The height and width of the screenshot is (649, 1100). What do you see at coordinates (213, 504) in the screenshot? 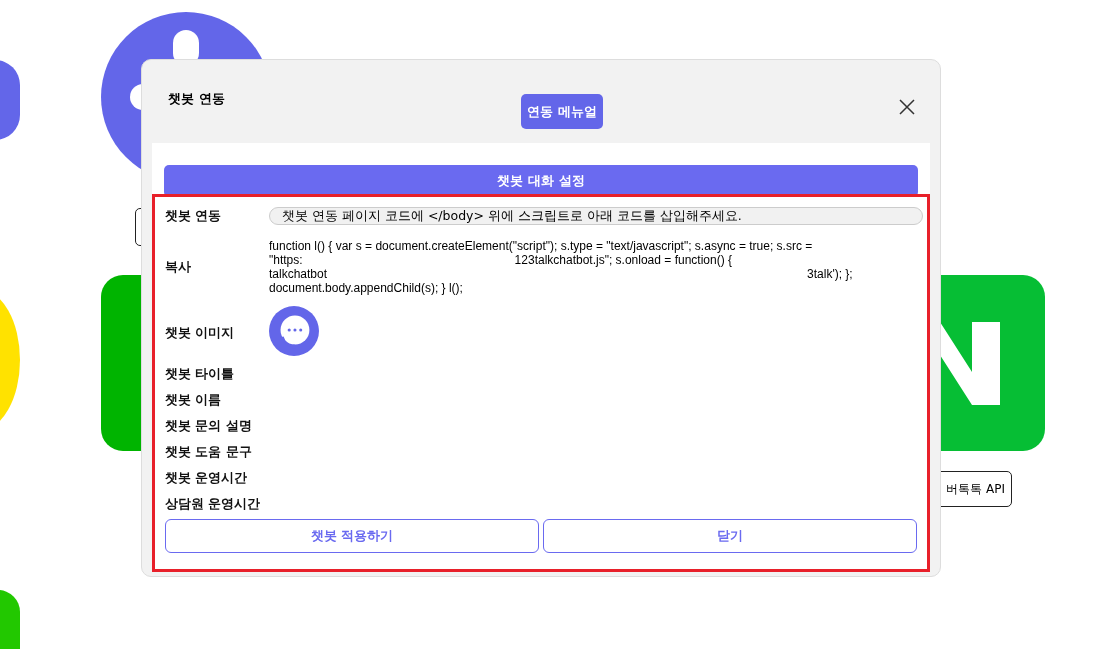
I see `field-label: 상담원 운영시간` at bounding box center [213, 504].